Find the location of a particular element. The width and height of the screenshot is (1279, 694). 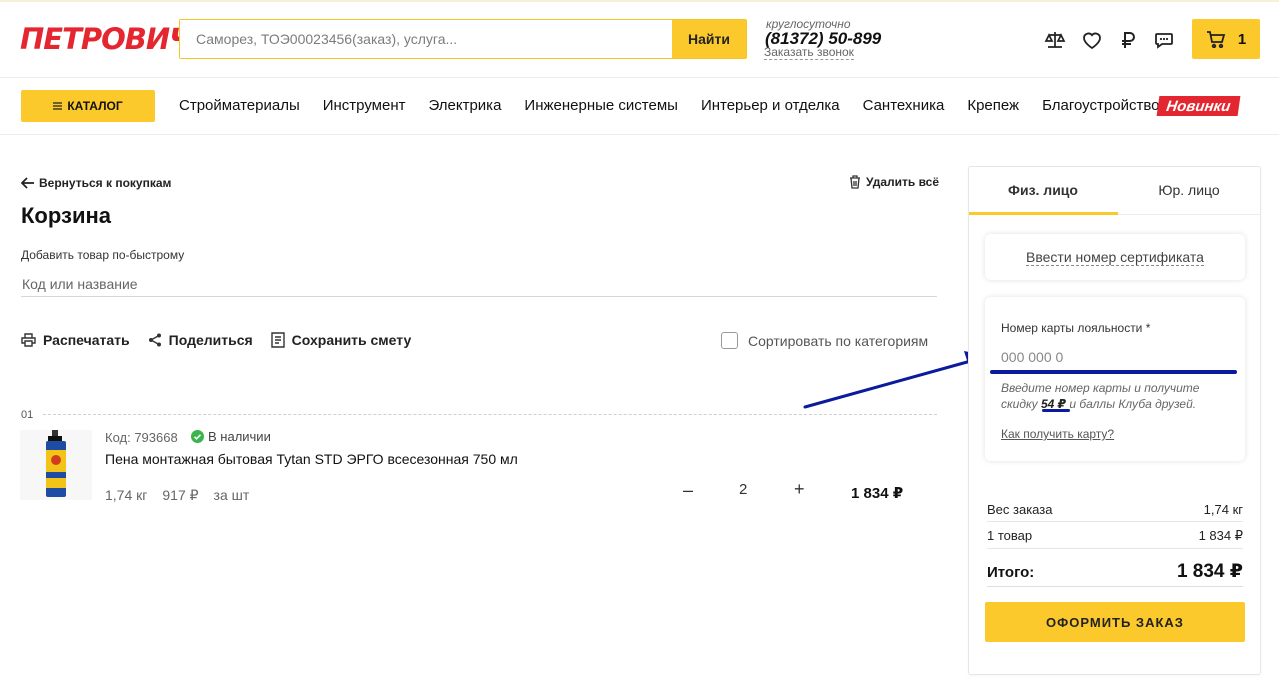

loyalty-label: Номер карты лояльности * is located at coordinates (1076, 328).